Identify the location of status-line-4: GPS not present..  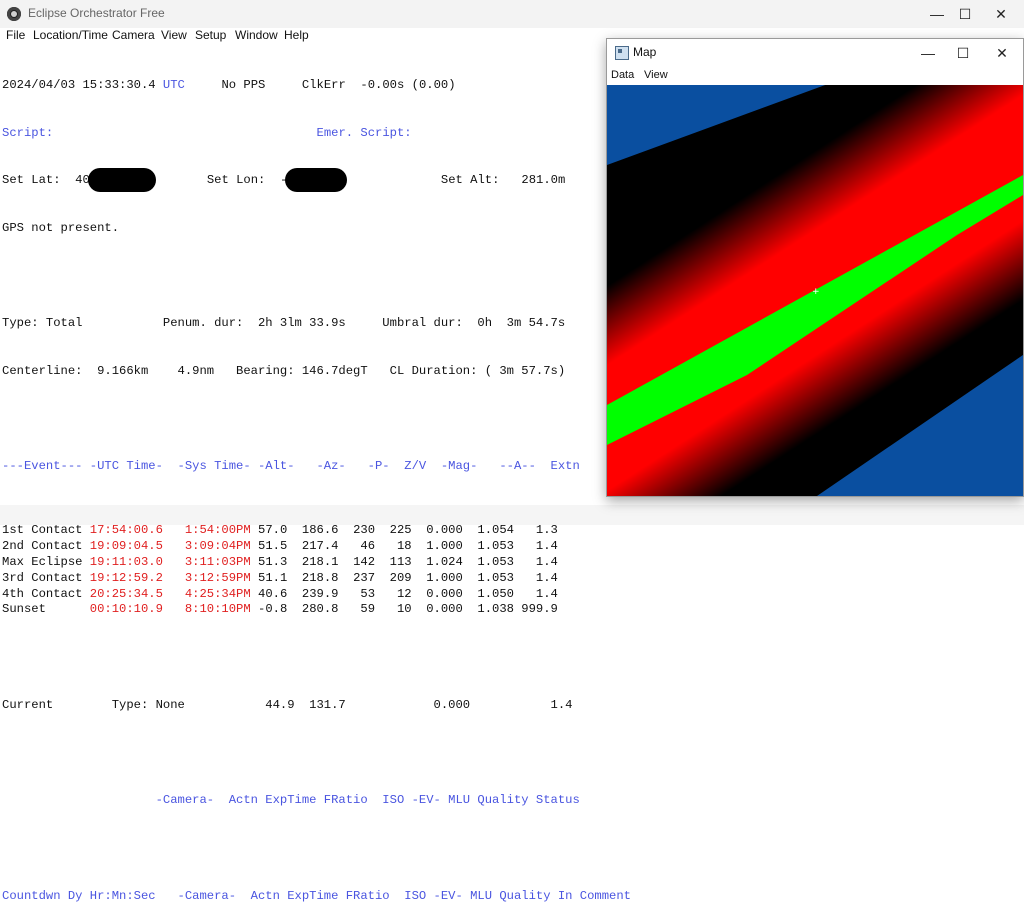
(61, 227).